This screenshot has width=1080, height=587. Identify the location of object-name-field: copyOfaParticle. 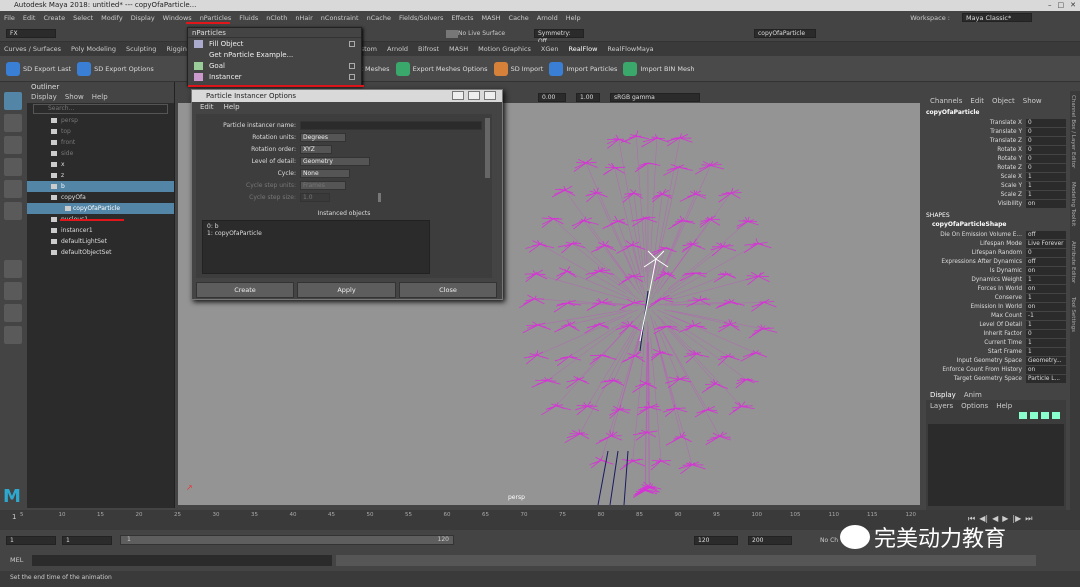
(785, 33).